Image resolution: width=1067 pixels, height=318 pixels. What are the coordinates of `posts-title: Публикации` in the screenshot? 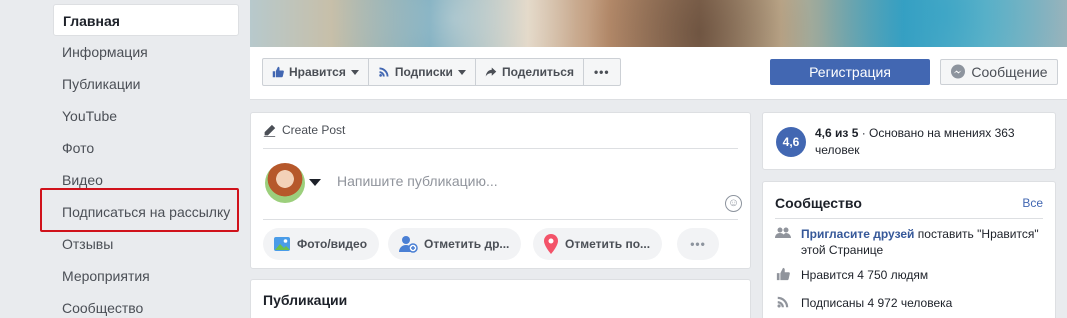 It's located at (305, 300).